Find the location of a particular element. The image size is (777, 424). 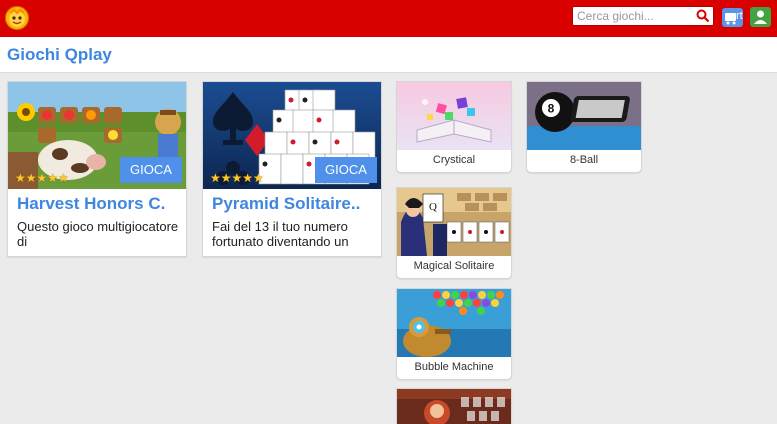

game-title: Magical Solitaire is located at coordinates (454, 266).